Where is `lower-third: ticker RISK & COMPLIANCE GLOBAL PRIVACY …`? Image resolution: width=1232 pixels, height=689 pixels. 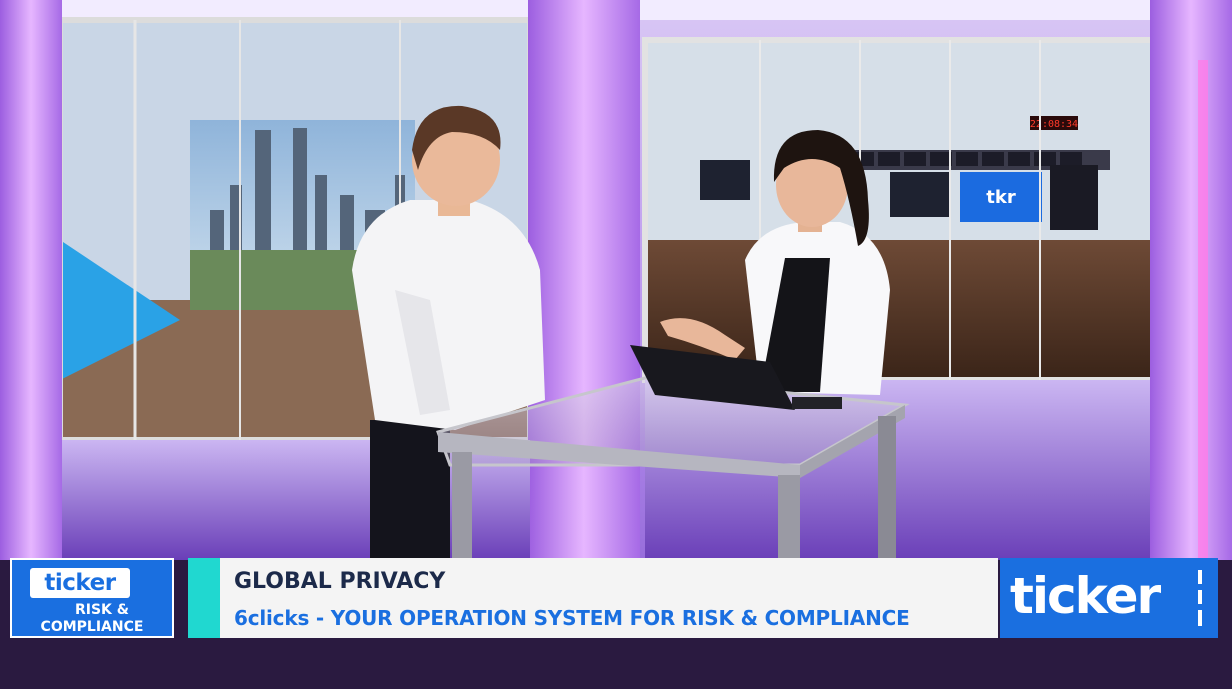
lower-third: ticker RISK & COMPLIANCE GLOBAL PRIVACY … is located at coordinates (616, 600).